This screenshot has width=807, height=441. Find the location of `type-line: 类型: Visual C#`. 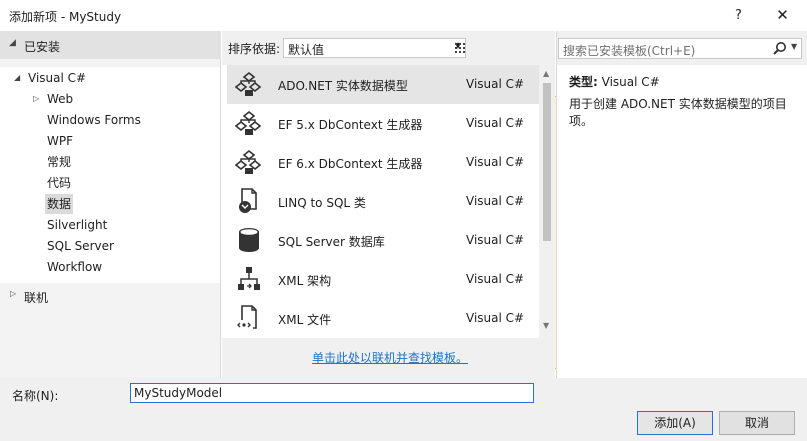

type-line: 类型: Visual C# is located at coordinates (614, 81).